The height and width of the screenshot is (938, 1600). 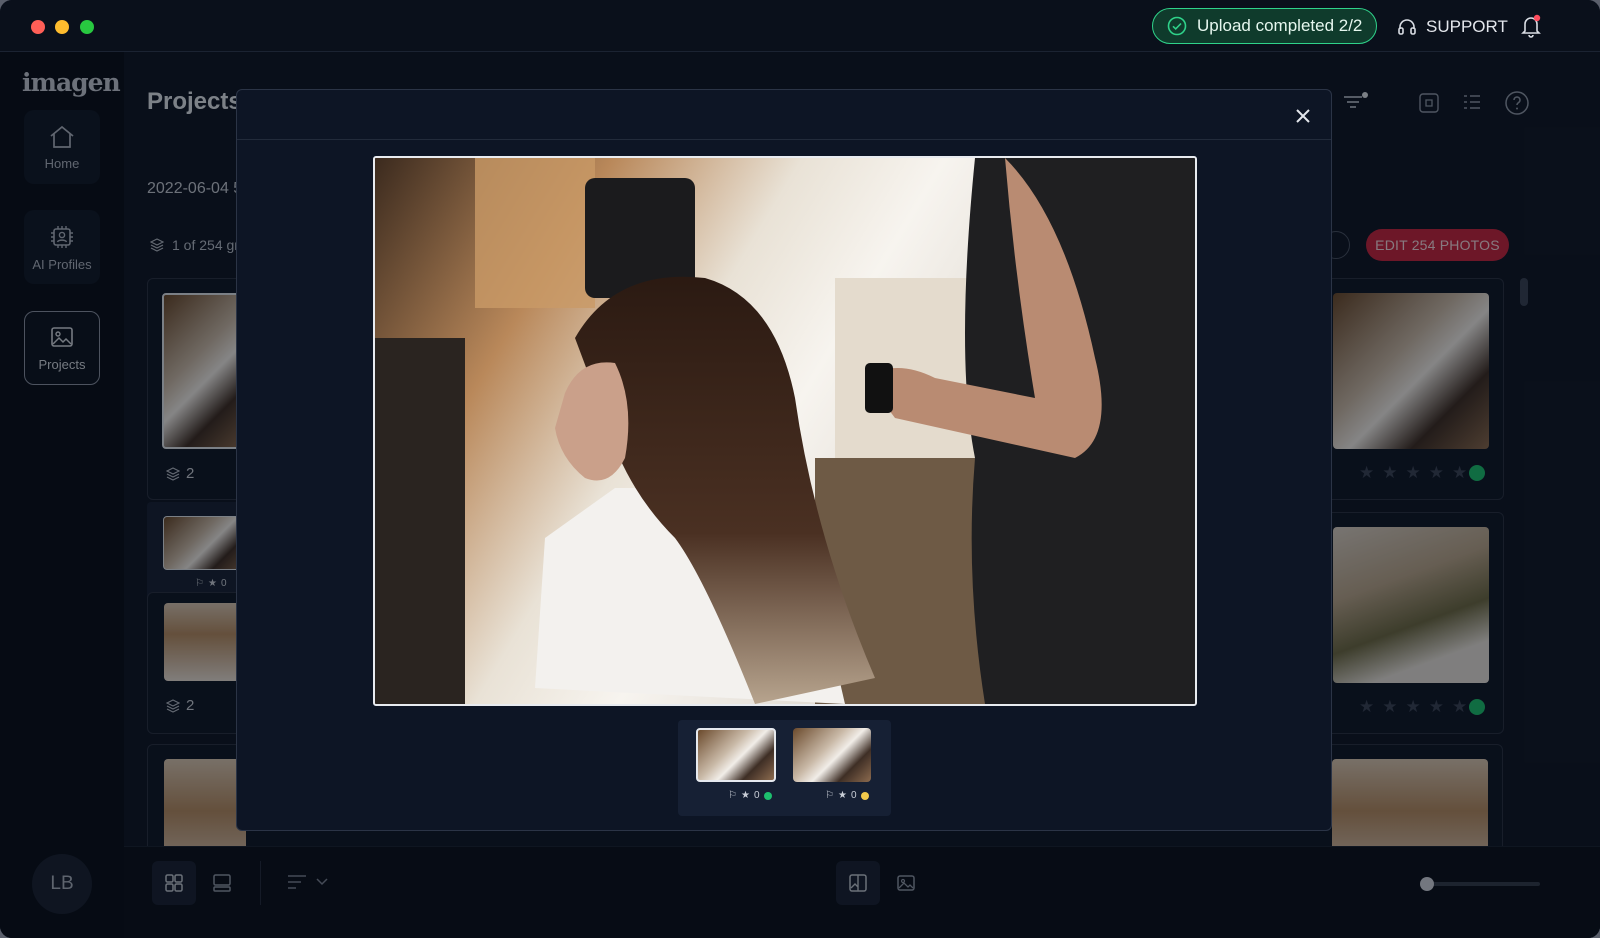 What do you see at coordinates (784, 115) in the screenshot?
I see `modal-header` at bounding box center [784, 115].